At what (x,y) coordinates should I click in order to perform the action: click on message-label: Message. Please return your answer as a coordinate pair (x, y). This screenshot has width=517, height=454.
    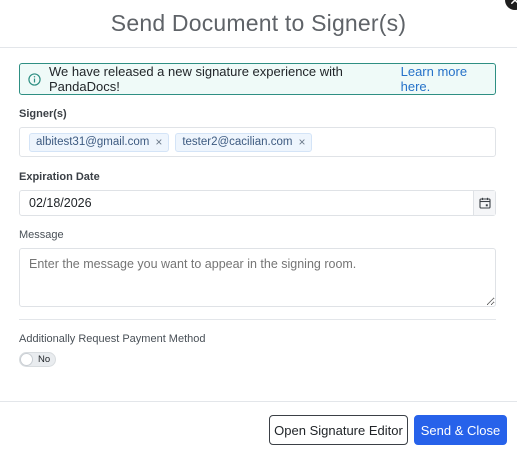
    Looking at the image, I should click on (41, 235).